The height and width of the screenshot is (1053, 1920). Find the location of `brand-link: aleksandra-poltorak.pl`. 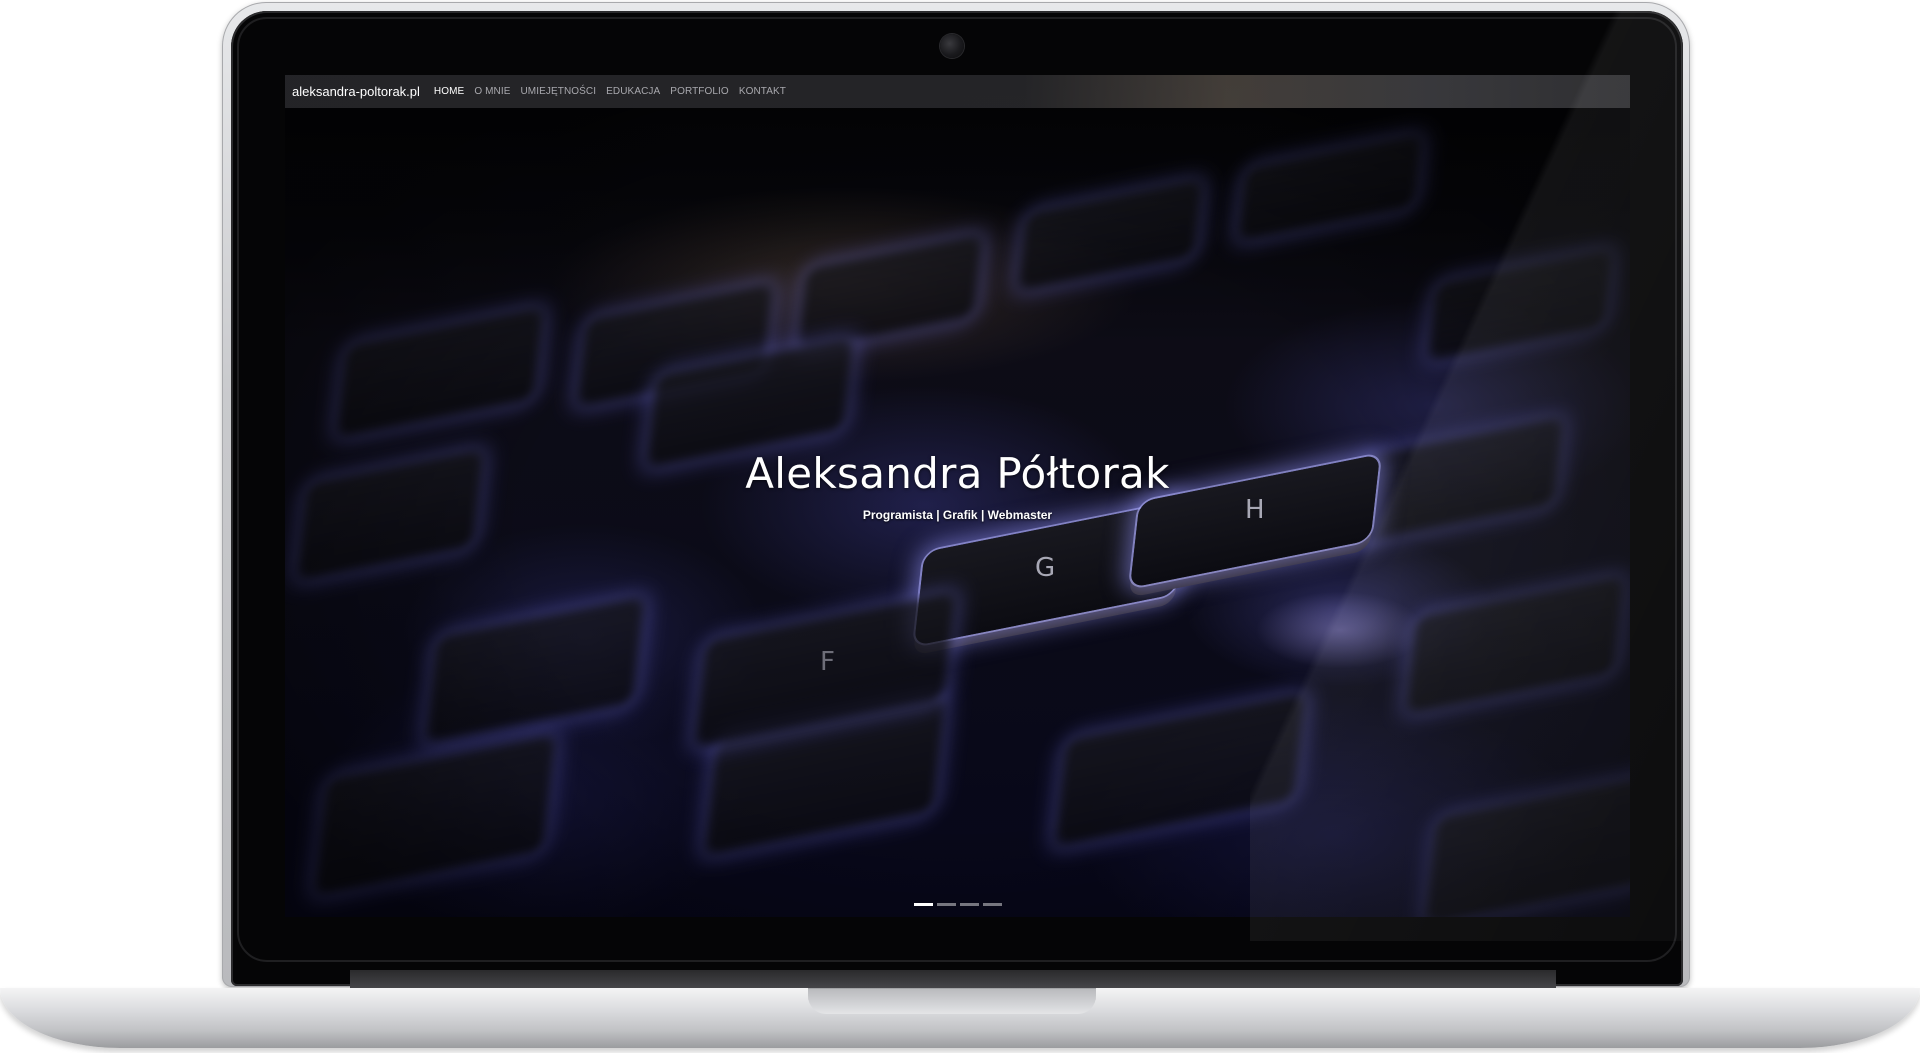

brand-link: aleksandra-poltorak.pl is located at coordinates (356, 91).